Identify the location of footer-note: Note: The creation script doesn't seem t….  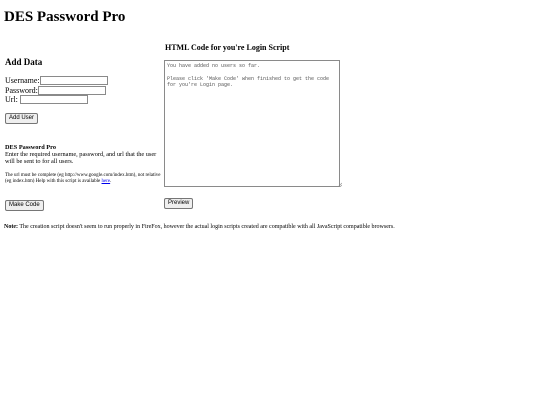
(199, 227).